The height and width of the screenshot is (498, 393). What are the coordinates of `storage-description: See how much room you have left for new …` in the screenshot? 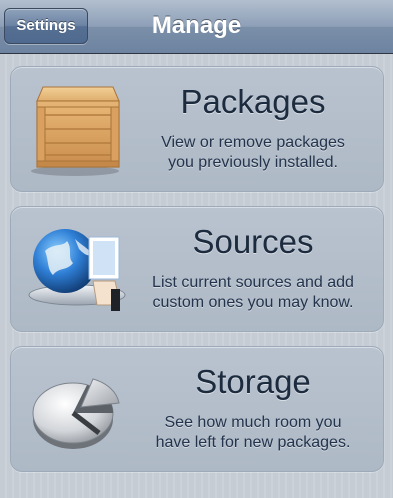 It's located at (253, 433).